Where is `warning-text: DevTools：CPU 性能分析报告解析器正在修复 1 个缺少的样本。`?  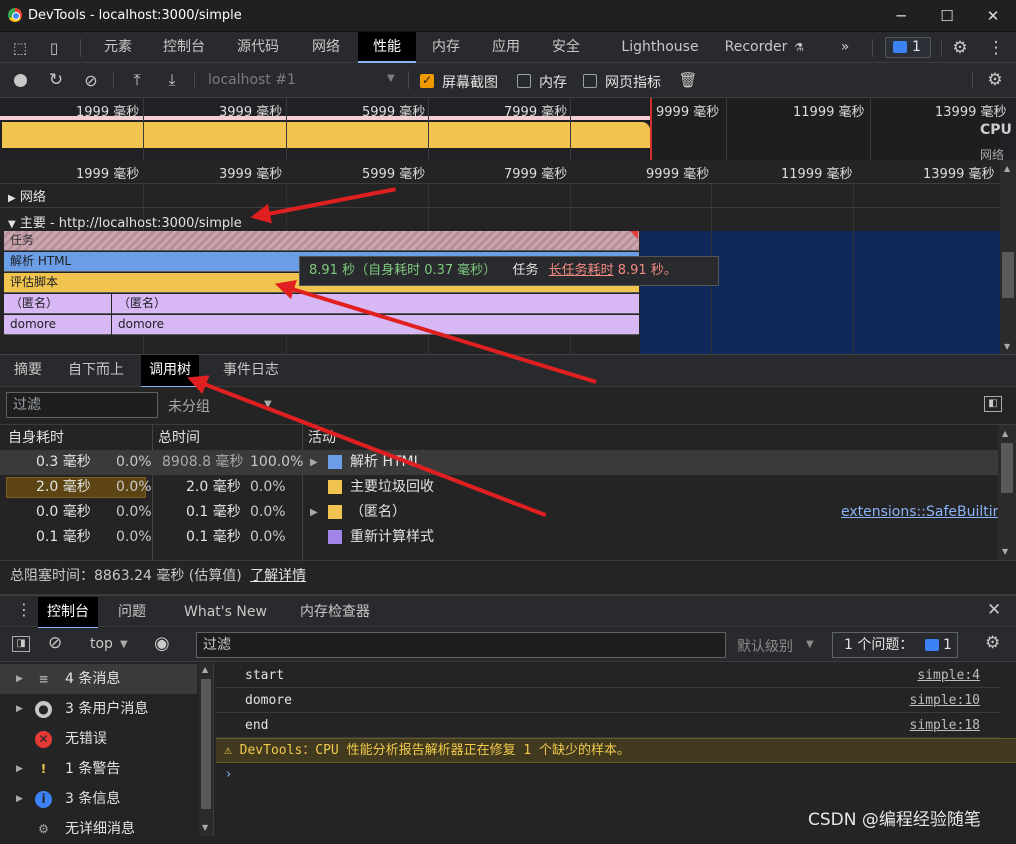 warning-text: DevTools：CPU 性能分析报告解析器正在修复 1 个缺少的样本。 is located at coordinates (435, 750).